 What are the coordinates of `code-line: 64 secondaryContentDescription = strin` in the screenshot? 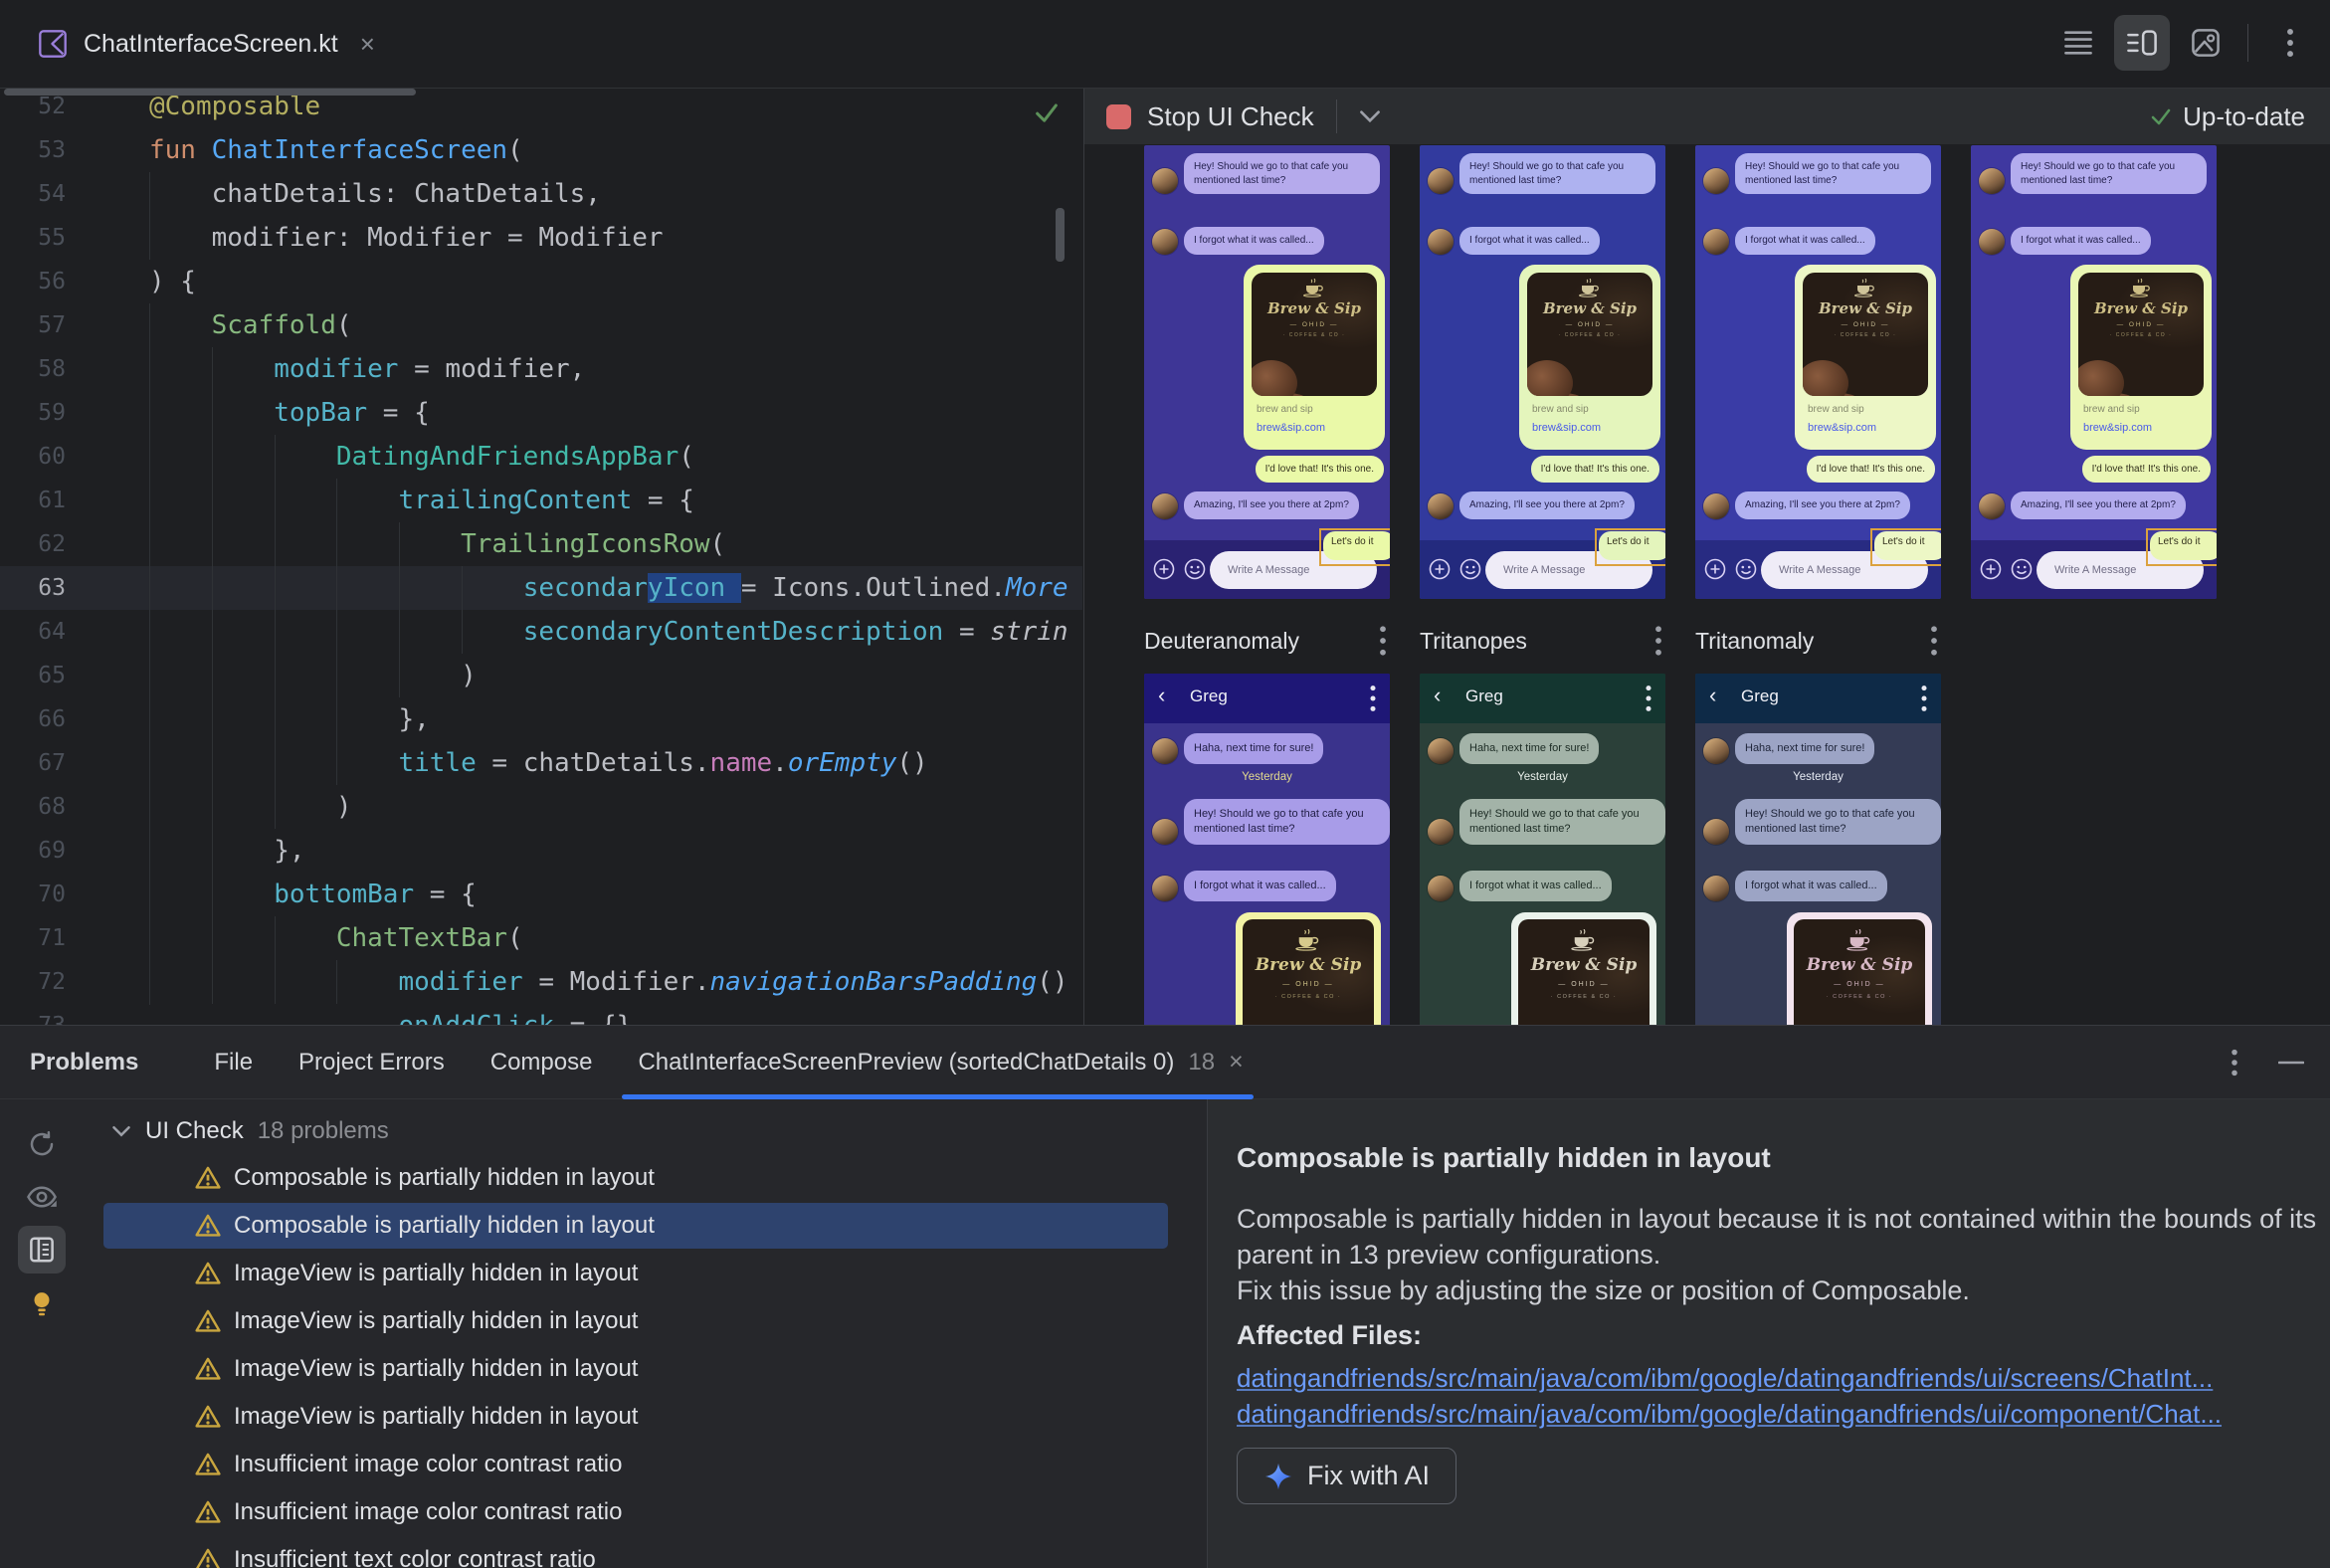 It's located at (541, 632).